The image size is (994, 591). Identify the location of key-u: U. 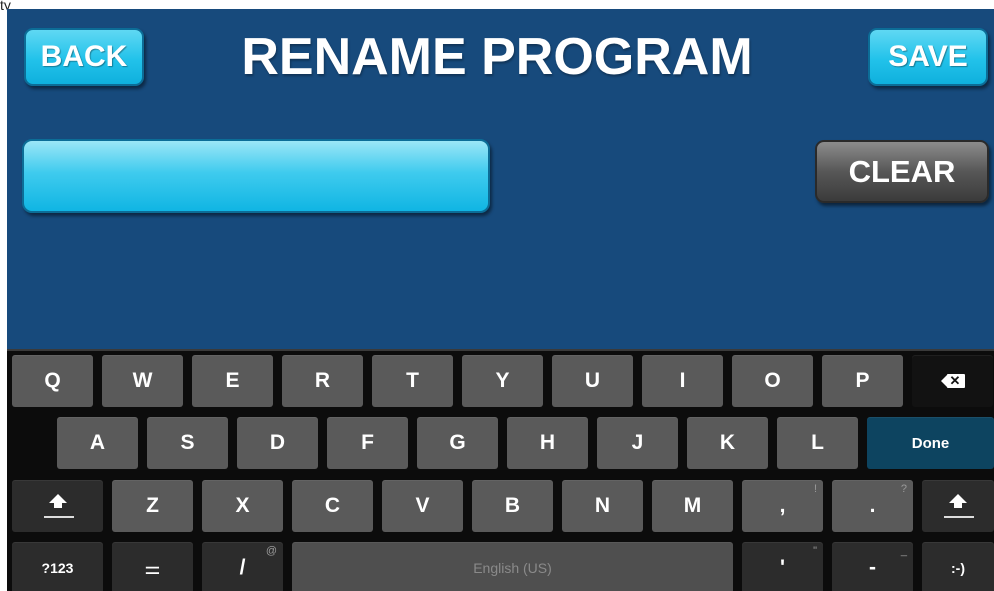
(592, 381).